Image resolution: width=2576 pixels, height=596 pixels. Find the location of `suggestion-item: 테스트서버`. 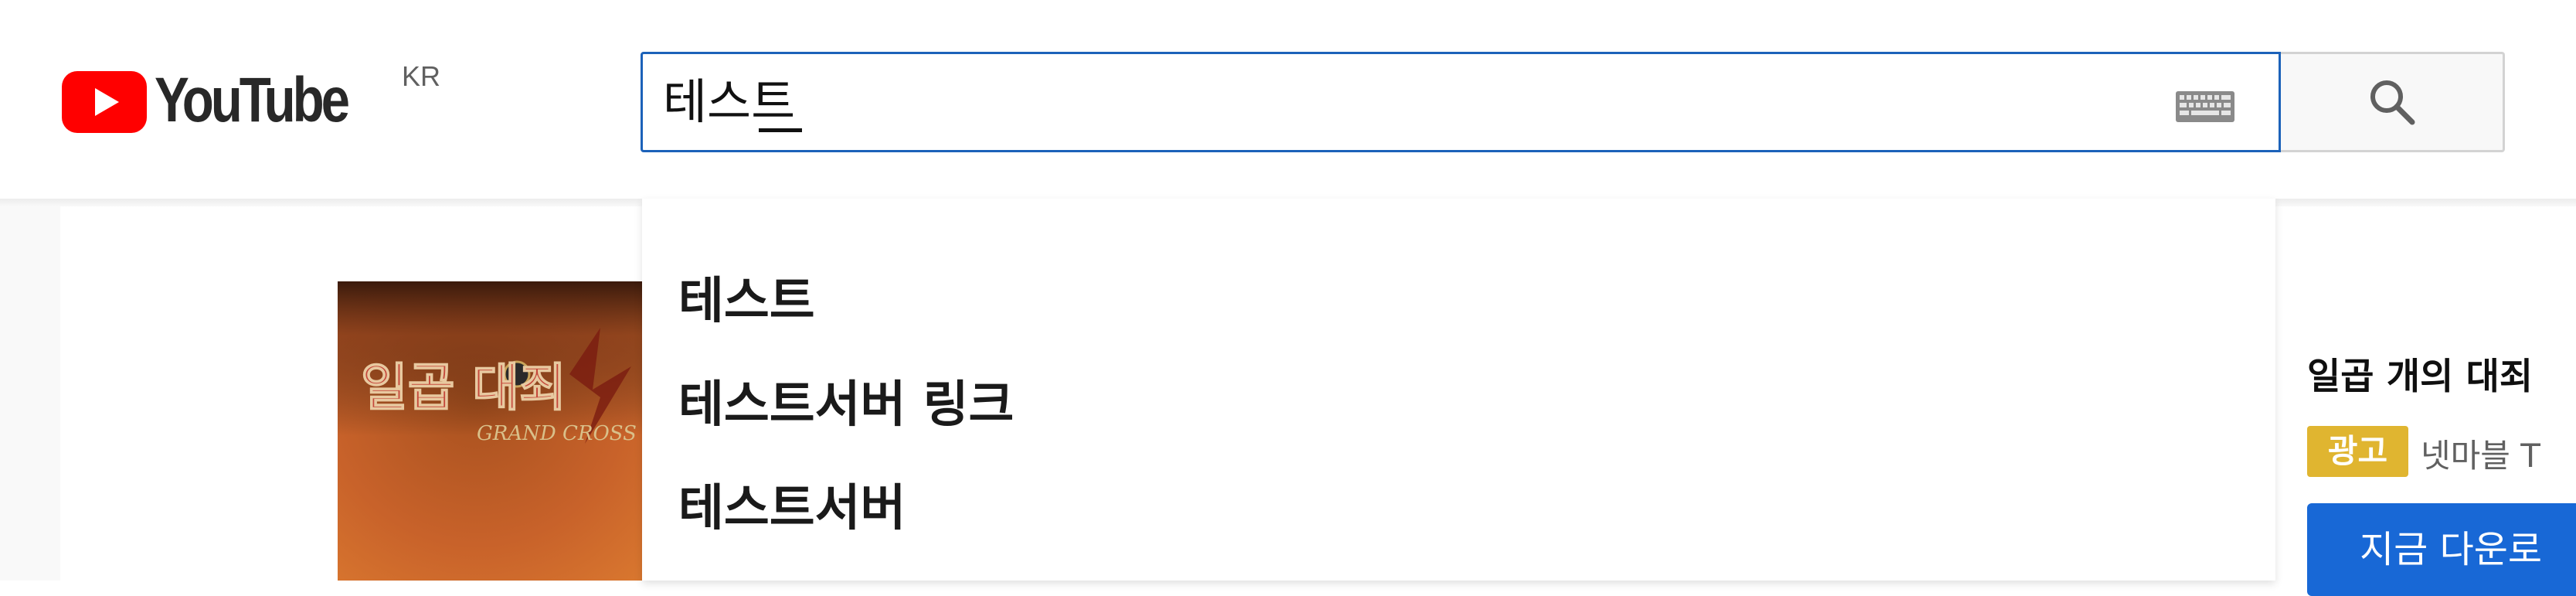

suggestion-item: 테스트서버 is located at coordinates (1458, 508).